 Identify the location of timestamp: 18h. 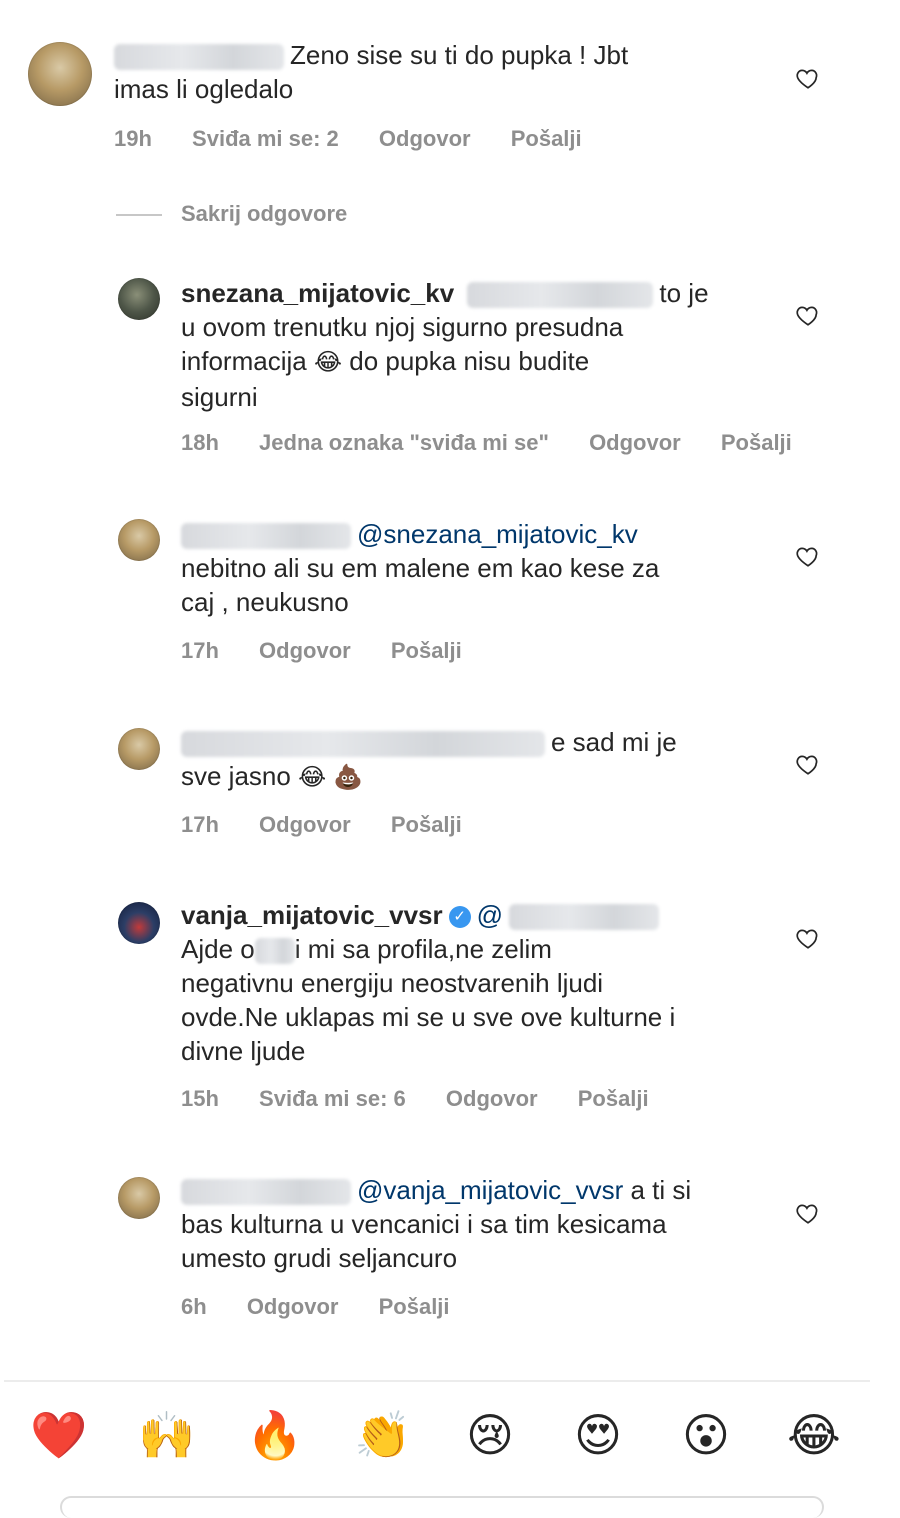
(200, 442).